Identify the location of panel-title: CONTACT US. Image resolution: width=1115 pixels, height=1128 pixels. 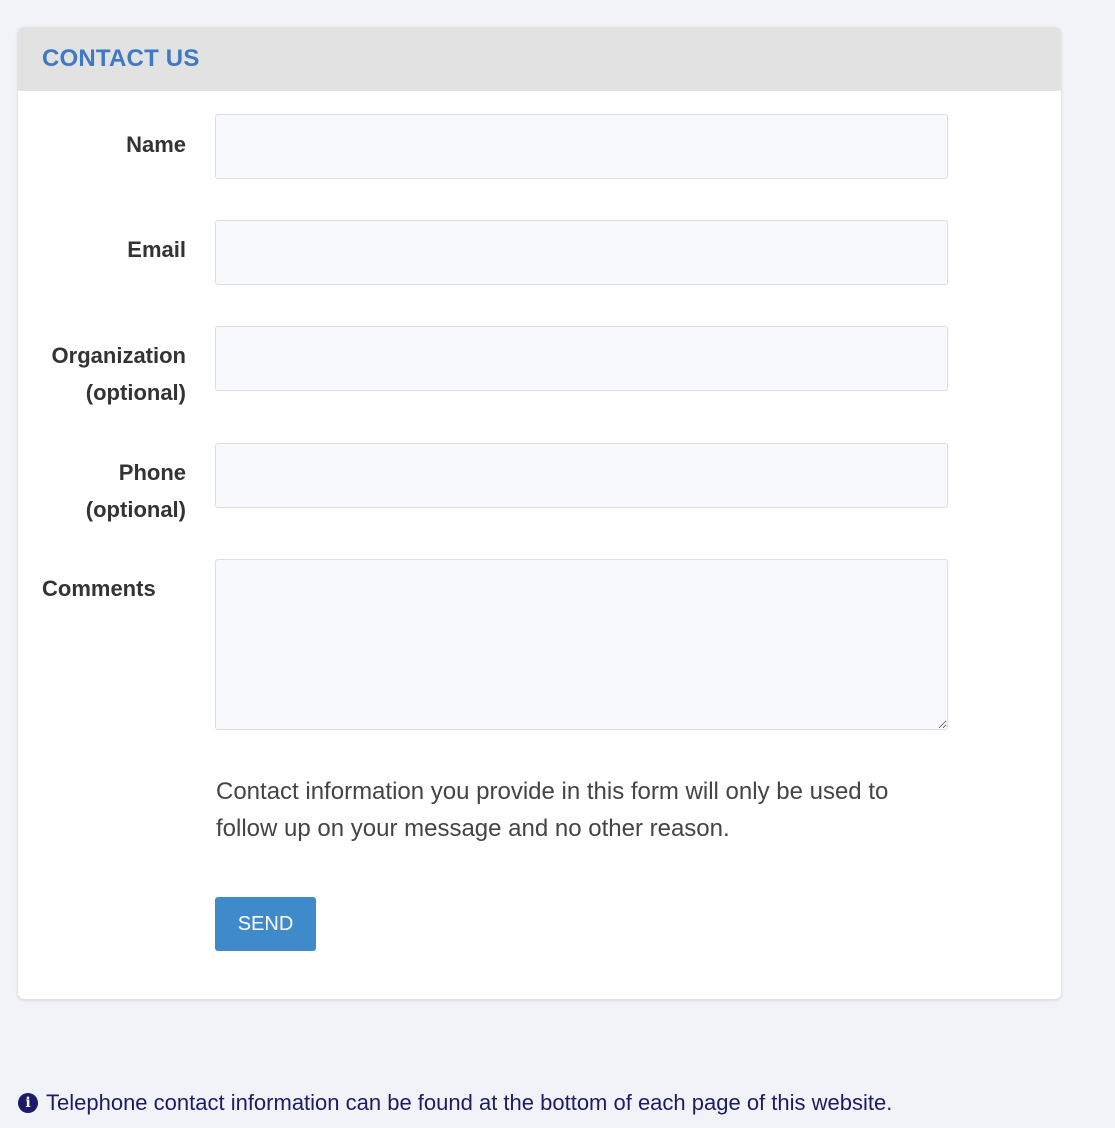
(121, 58).